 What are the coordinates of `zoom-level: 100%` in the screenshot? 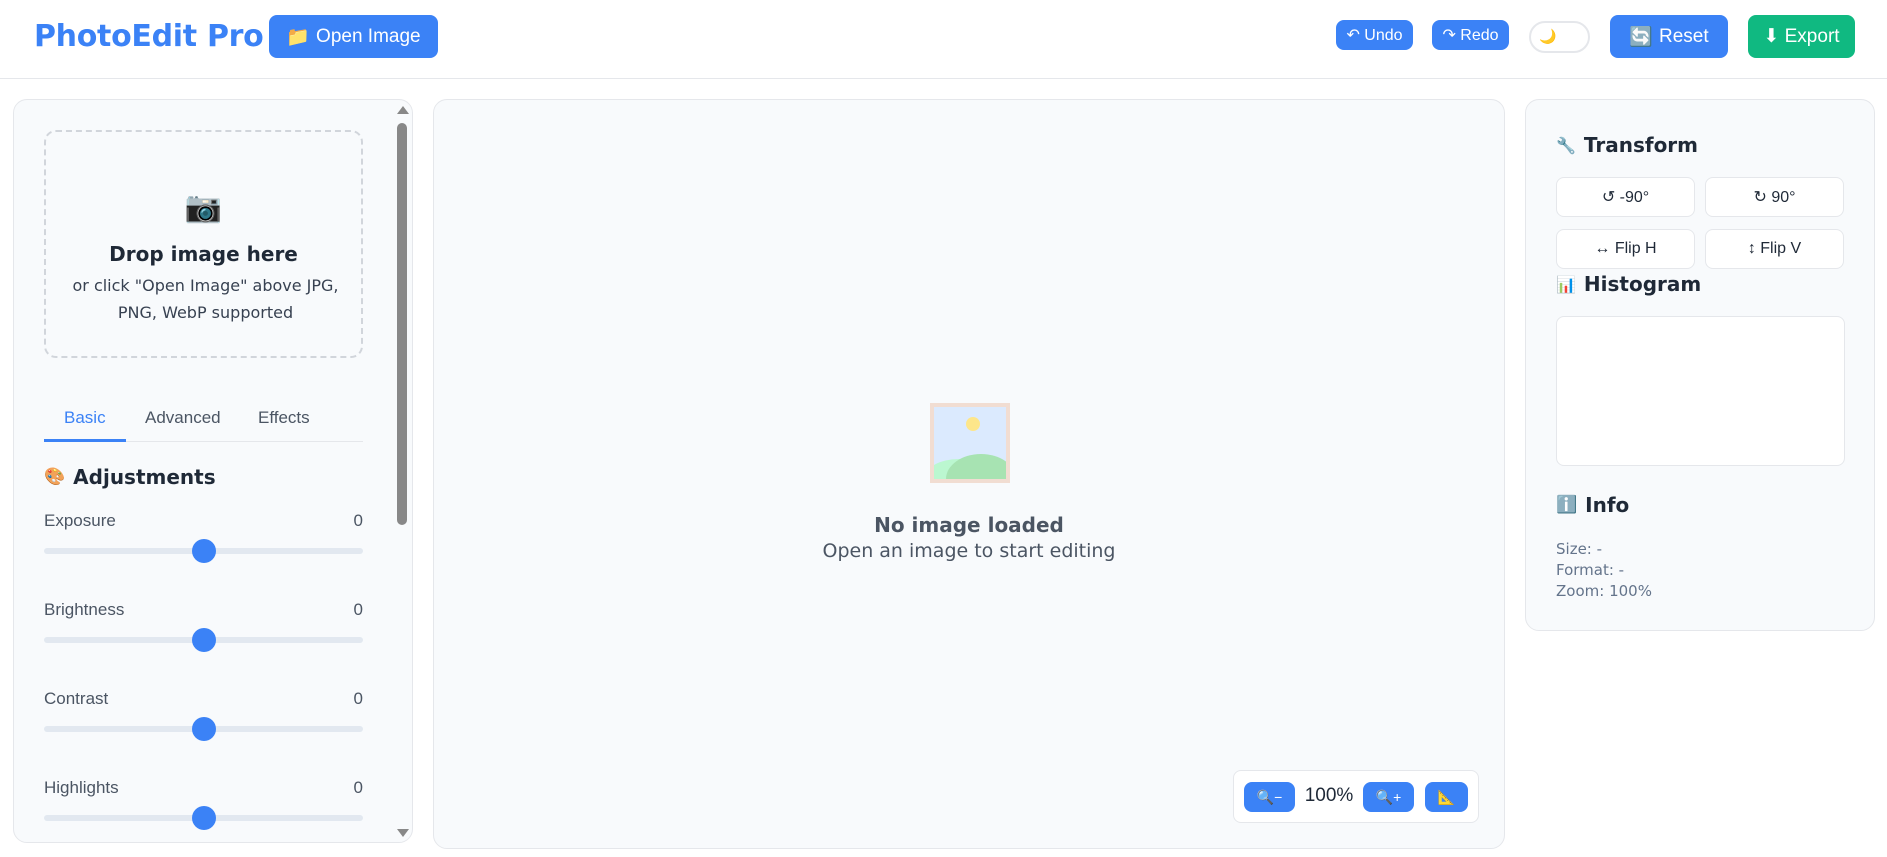 It's located at (1329, 795).